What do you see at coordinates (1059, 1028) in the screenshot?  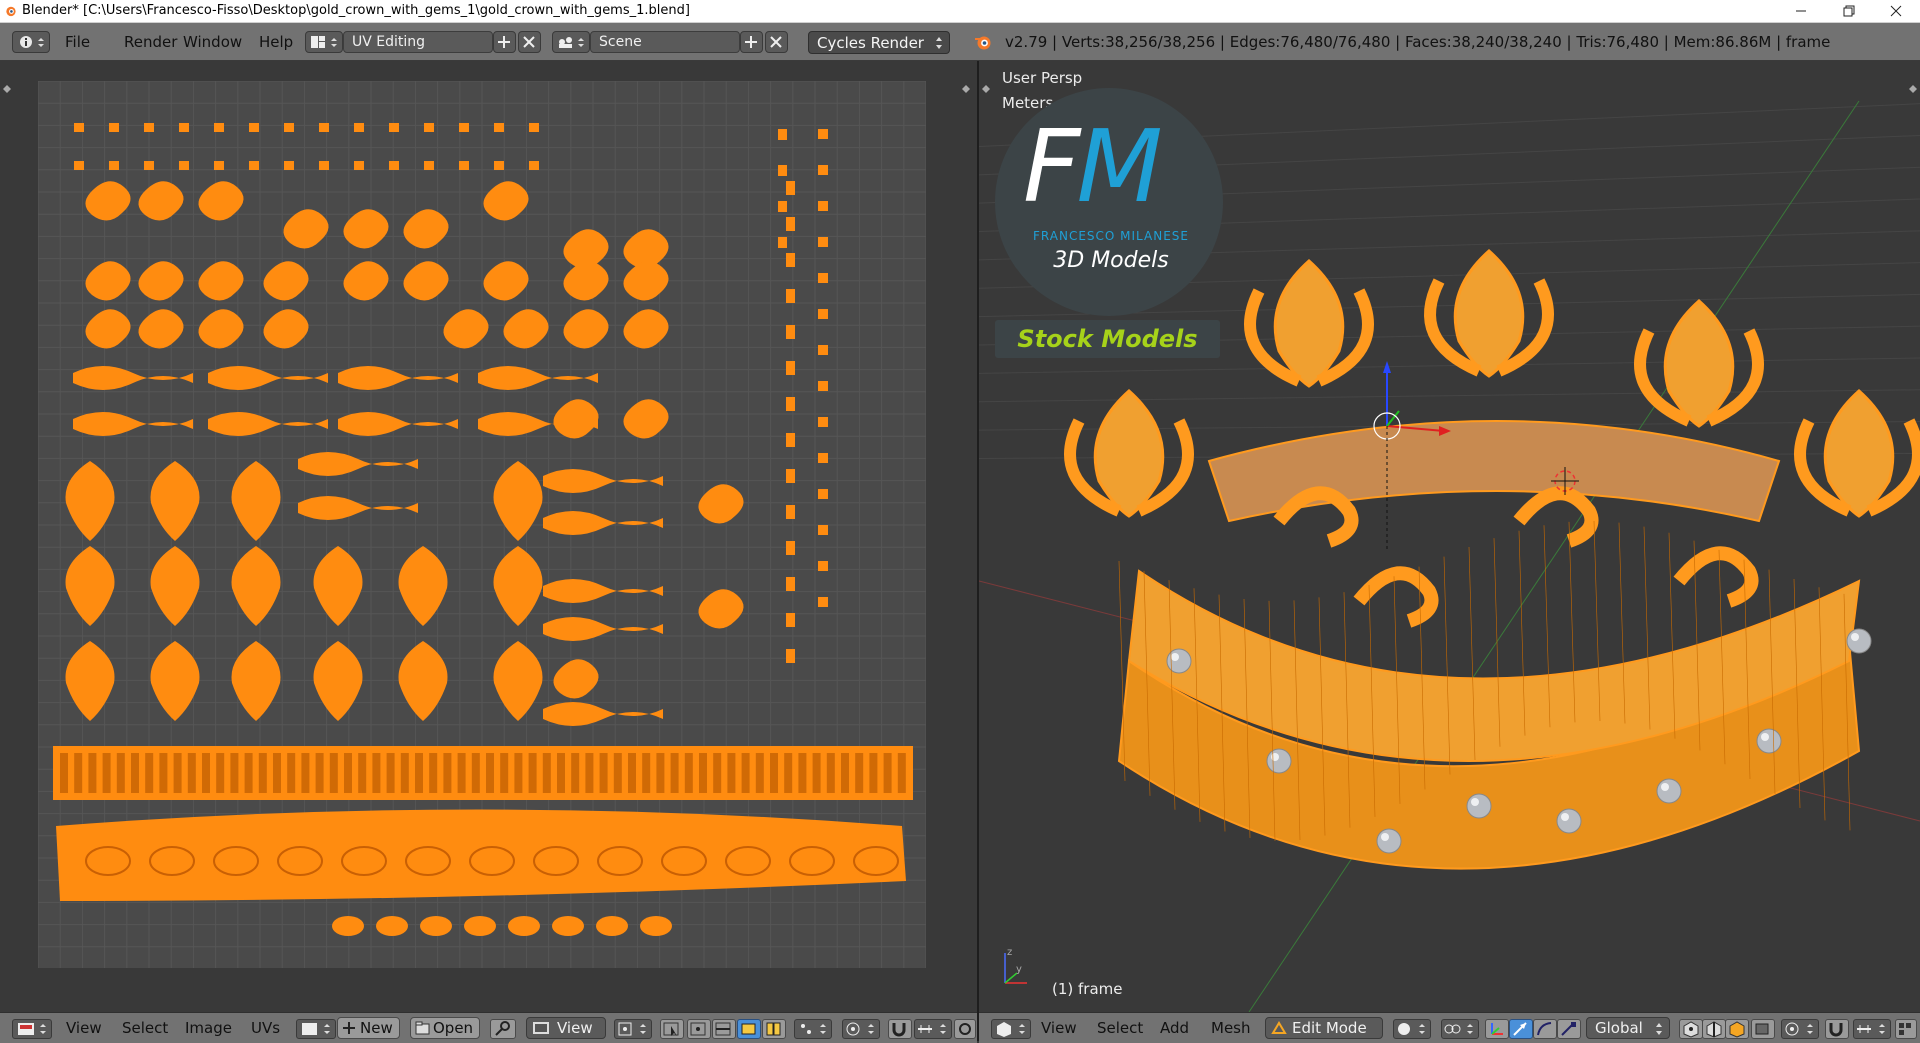 I see `view3d-menu-view: View` at bounding box center [1059, 1028].